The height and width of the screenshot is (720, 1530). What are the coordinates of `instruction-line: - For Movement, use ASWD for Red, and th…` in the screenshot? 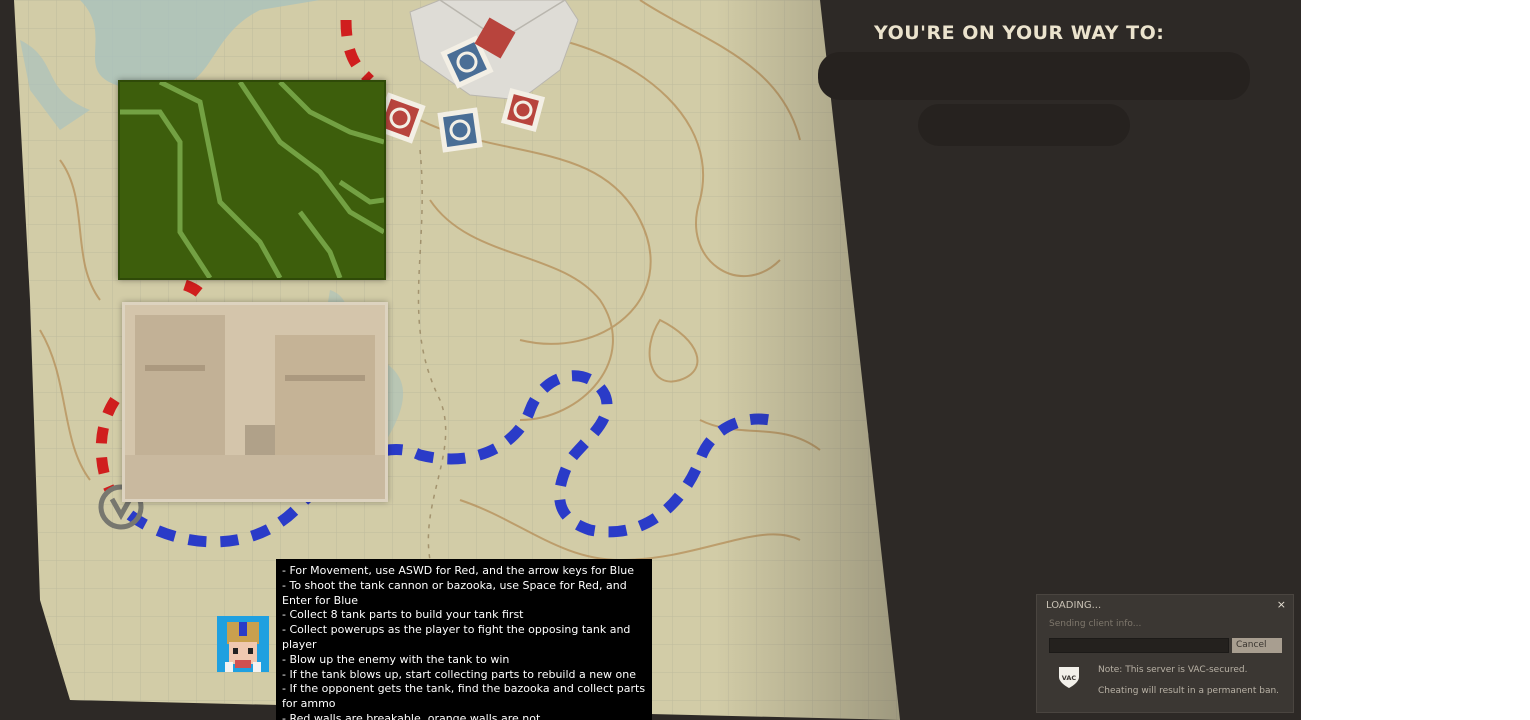 It's located at (458, 570).